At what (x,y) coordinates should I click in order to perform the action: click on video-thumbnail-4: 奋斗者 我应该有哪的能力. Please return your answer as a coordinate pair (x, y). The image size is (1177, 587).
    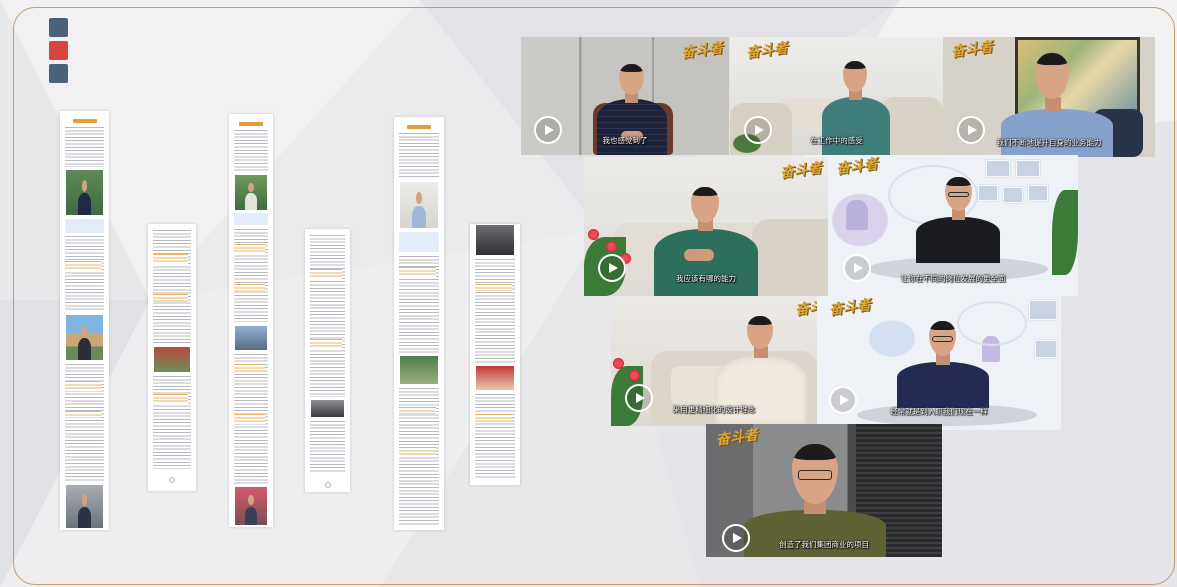
    Looking at the image, I should click on (706, 226).